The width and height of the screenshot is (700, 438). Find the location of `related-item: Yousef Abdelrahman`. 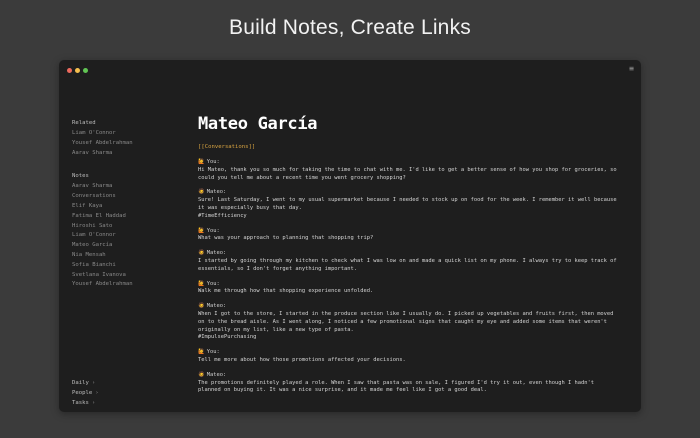

related-item: Yousef Abdelrahman is located at coordinates (127, 144).